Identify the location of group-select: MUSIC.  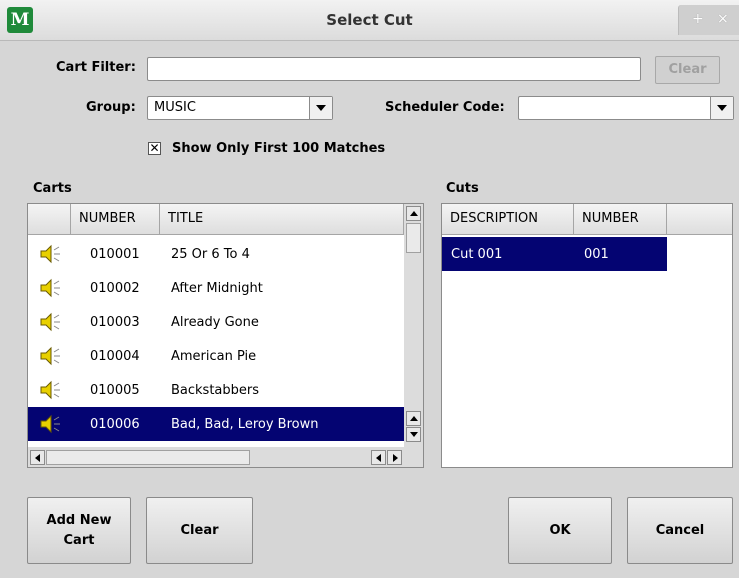
(240, 108).